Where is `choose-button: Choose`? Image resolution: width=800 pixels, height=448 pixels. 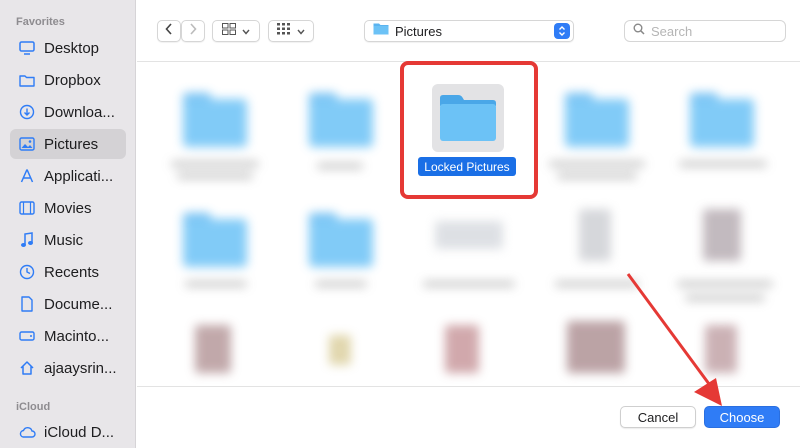
choose-button: Choose is located at coordinates (742, 417).